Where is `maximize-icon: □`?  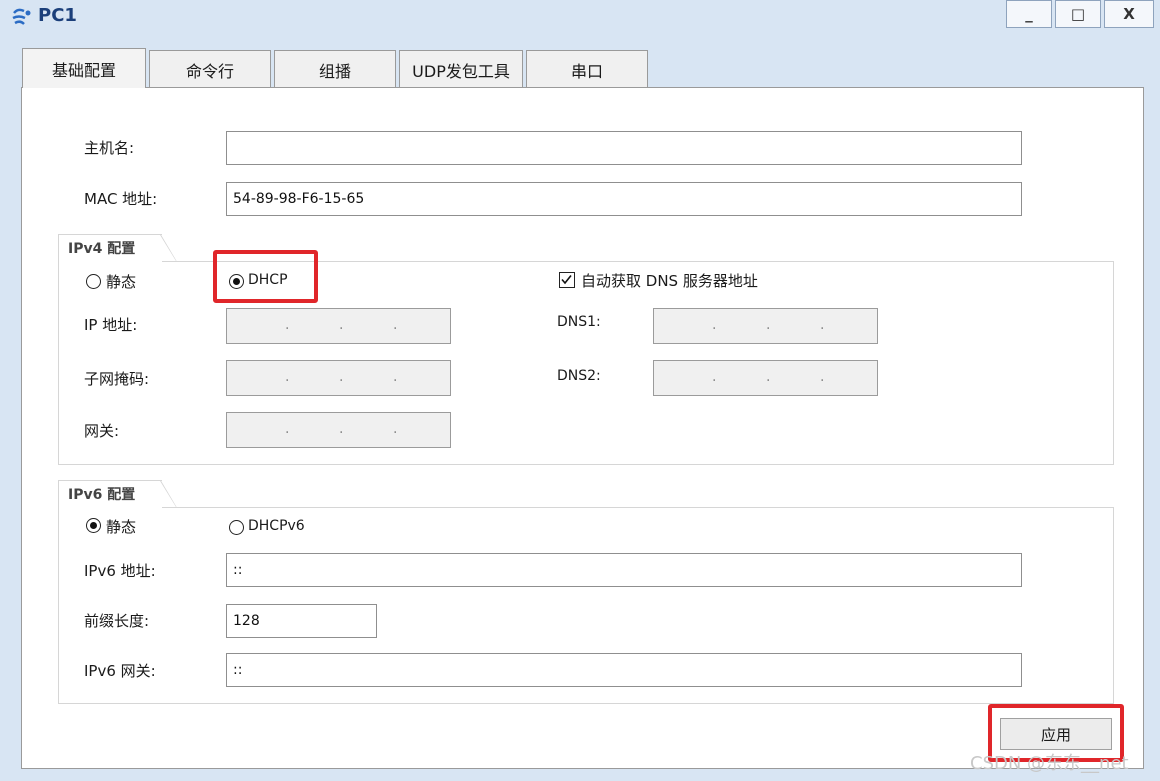
maximize-icon: □ is located at coordinates (1078, 14).